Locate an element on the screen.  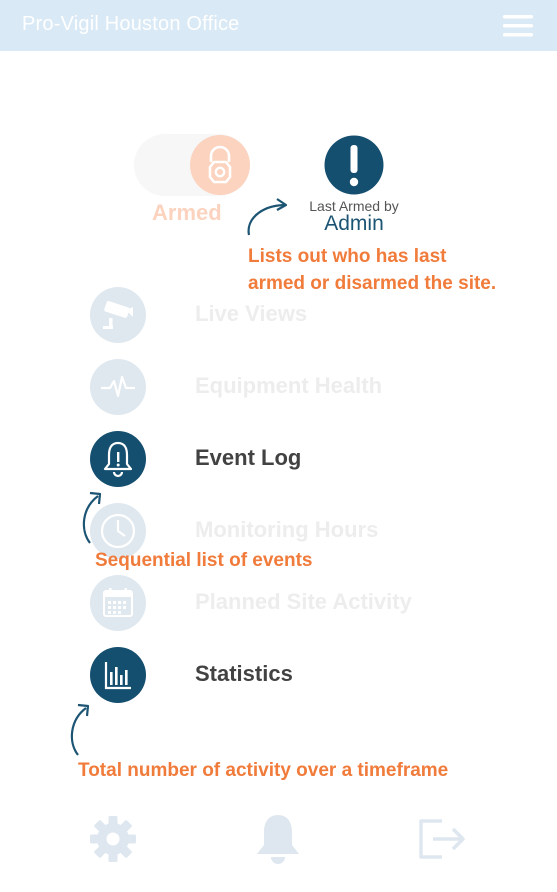
annotation-event-log: Sequential list of events is located at coordinates (204, 560).